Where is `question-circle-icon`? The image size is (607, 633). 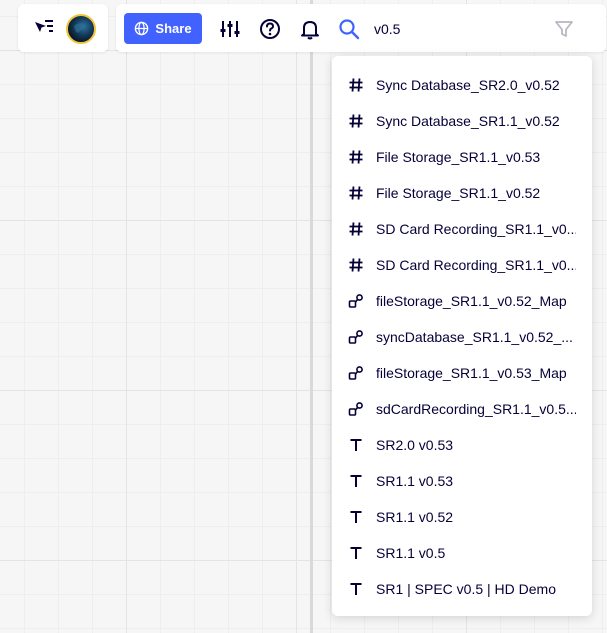 question-circle-icon is located at coordinates (270, 29).